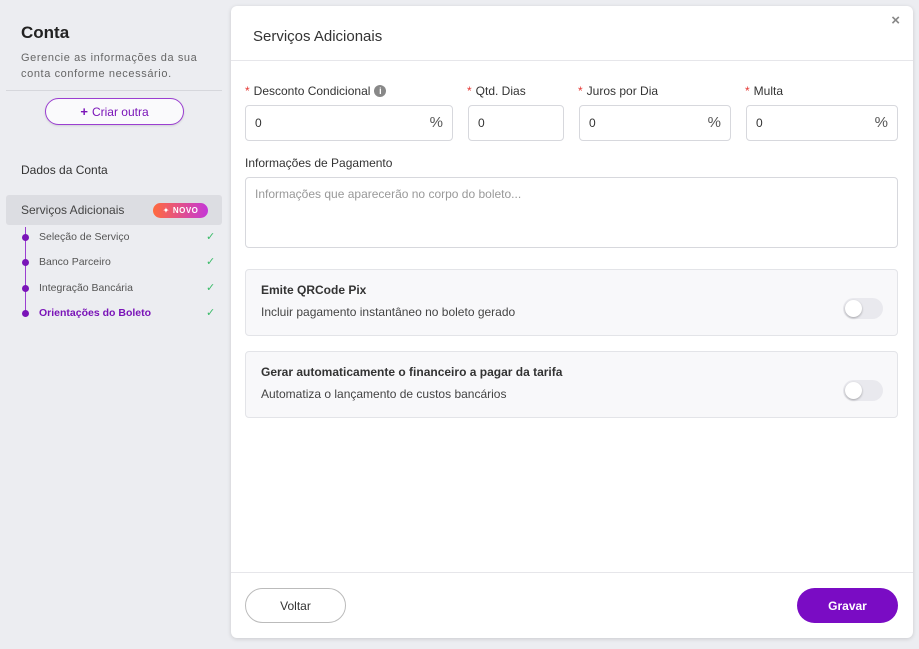 This screenshot has width=919, height=649. Describe the element at coordinates (95, 313) in the screenshot. I see `step-label: Orientações do Boleto` at that location.